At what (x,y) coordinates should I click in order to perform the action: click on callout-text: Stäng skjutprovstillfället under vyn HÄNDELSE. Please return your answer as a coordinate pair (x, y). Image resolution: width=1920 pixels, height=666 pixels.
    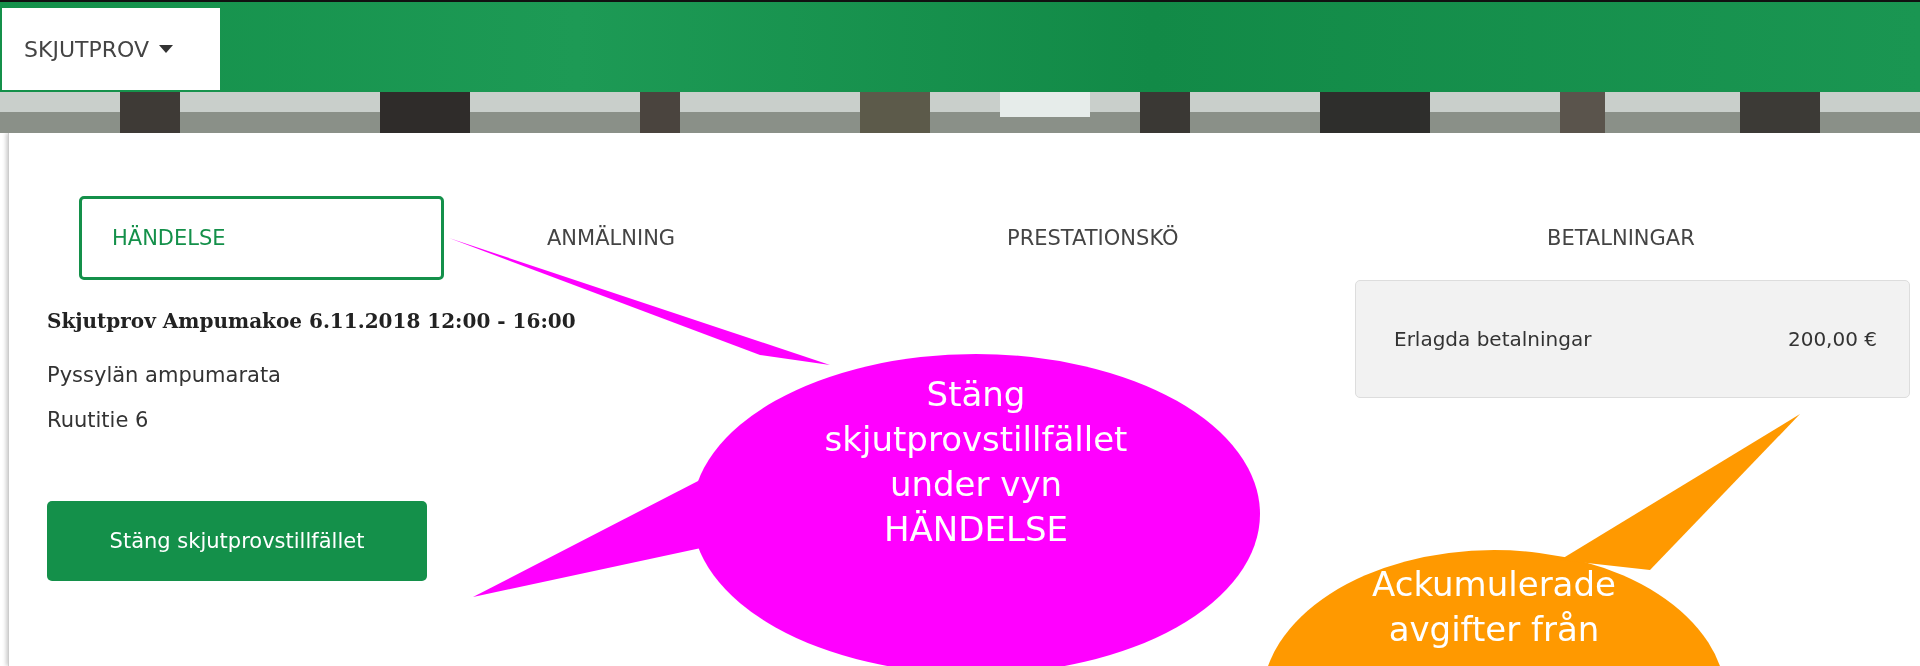
    Looking at the image, I should click on (976, 462).